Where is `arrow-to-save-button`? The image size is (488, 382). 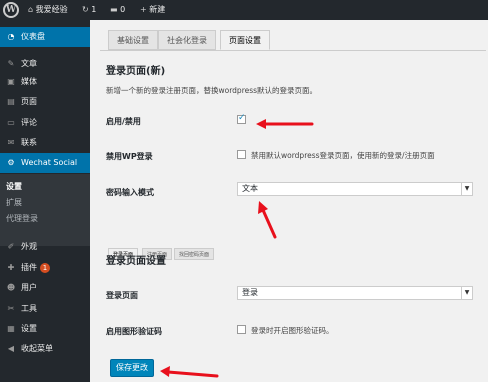 arrow-to-save-button is located at coordinates (192, 374).